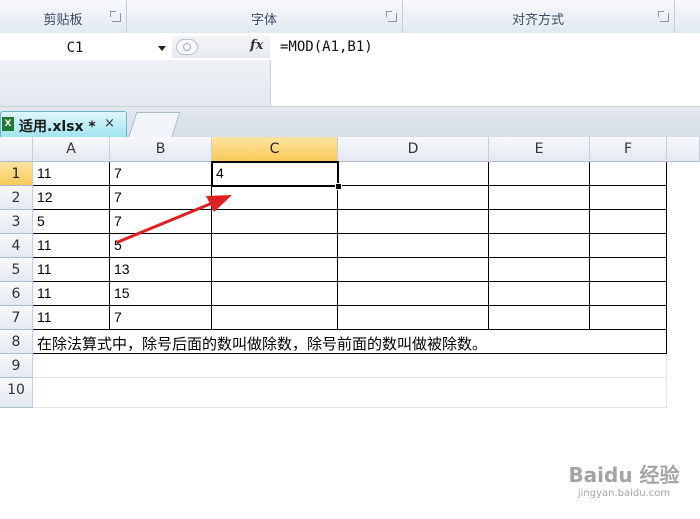  I want to click on formula-bar: C1 fx =MOD(A1,B1), so click(350, 70).